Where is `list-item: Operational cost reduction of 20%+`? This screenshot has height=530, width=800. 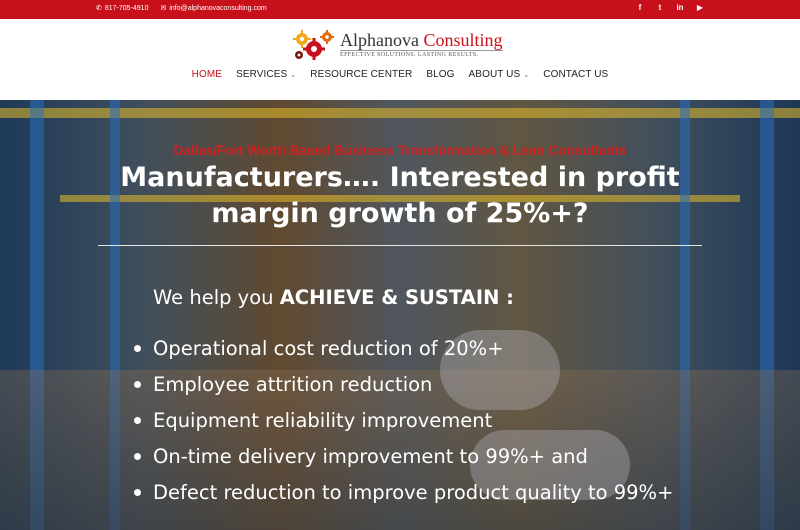 list-item: Operational cost reduction of 20%+ is located at coordinates (403, 348).